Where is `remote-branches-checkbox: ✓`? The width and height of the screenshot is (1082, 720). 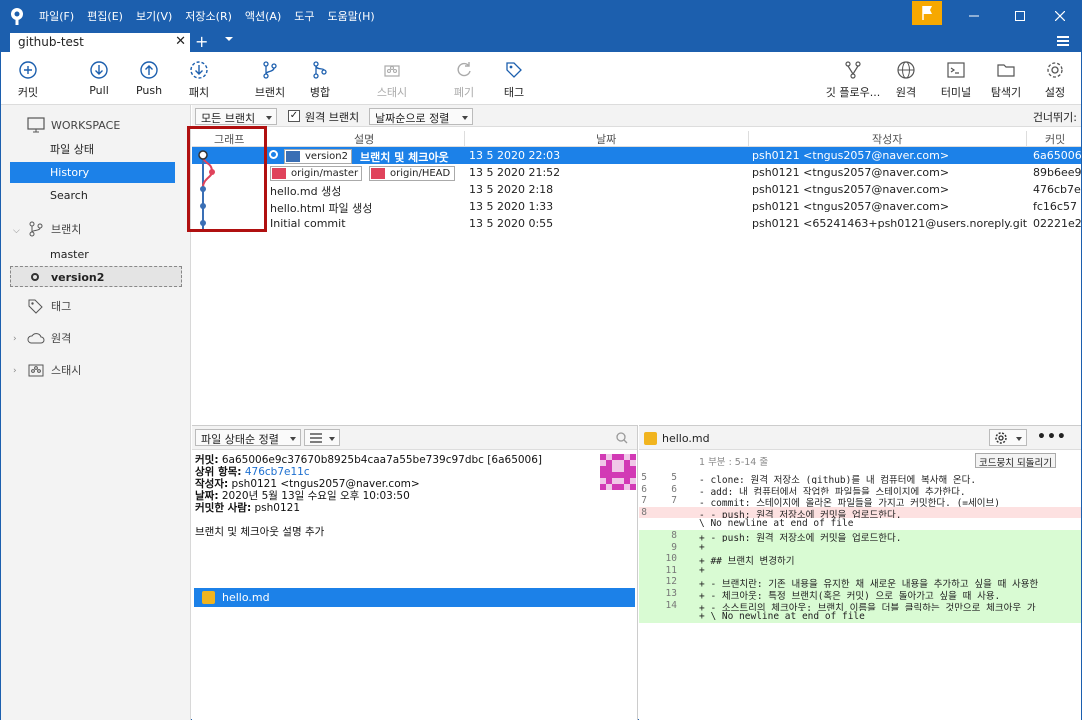 remote-branches-checkbox: ✓ is located at coordinates (294, 116).